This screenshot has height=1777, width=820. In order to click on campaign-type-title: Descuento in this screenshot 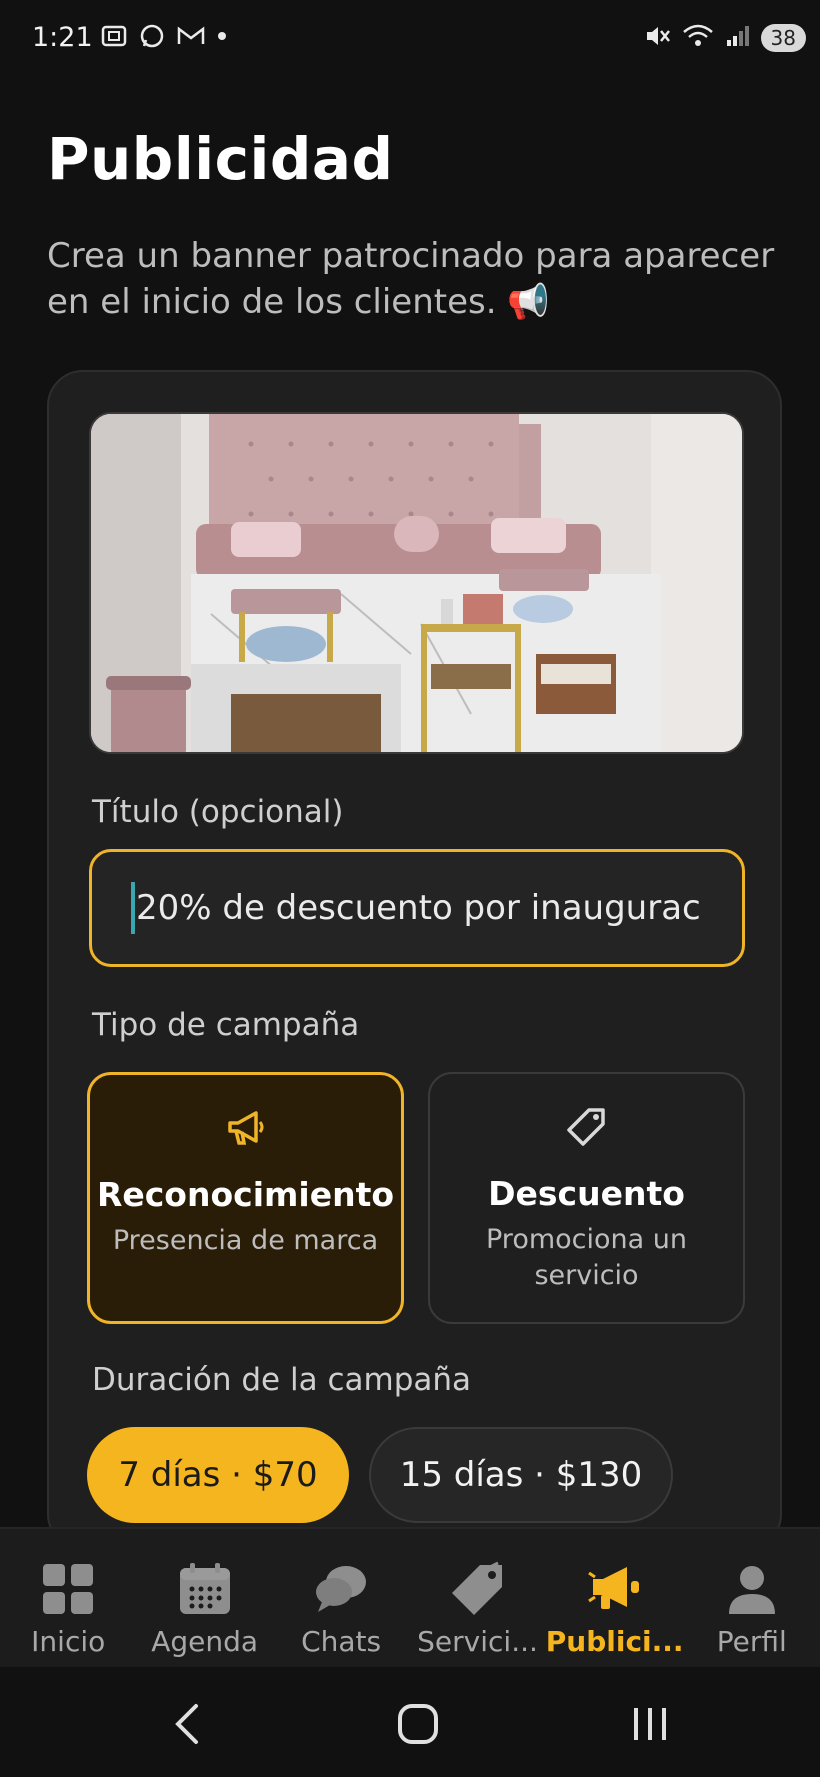, I will do `click(586, 1193)`.